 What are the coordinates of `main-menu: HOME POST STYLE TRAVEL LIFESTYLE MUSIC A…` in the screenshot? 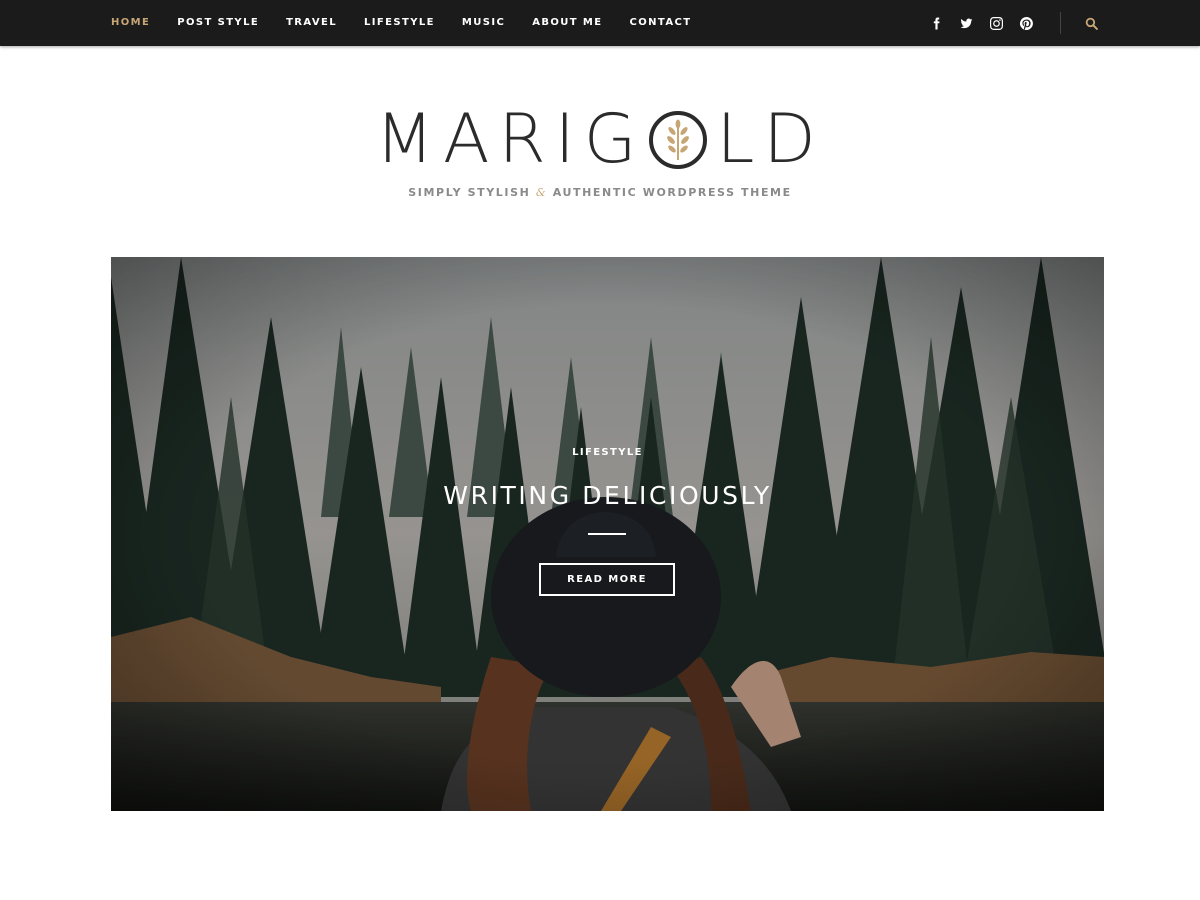 It's located at (414, 23).